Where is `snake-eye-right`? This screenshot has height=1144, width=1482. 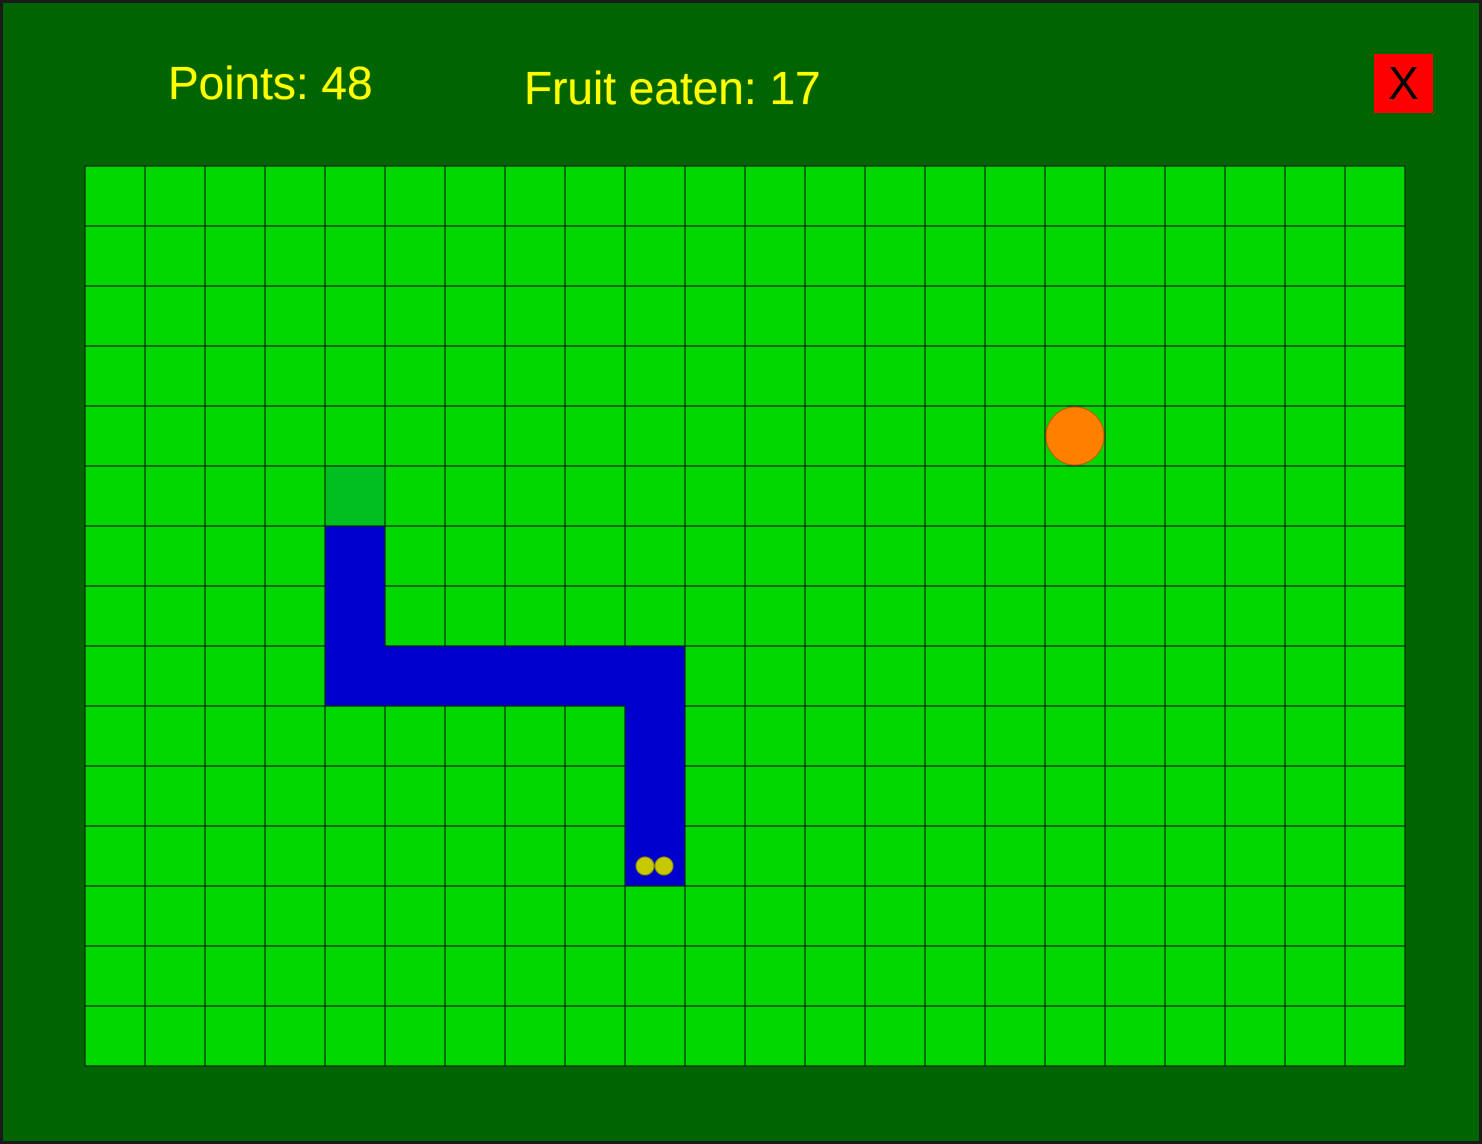
snake-eye-right is located at coordinates (664, 866).